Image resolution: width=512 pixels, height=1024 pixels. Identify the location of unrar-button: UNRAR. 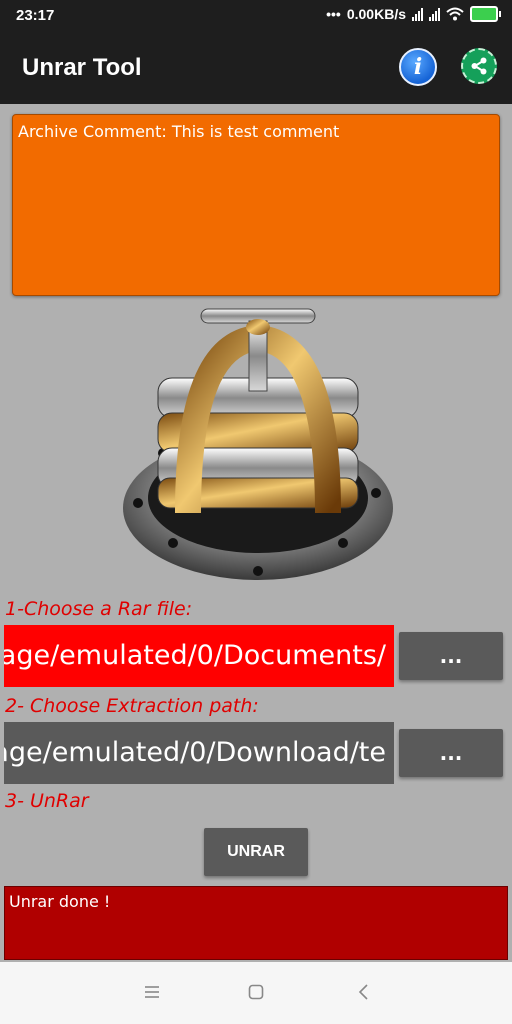
(256, 852).